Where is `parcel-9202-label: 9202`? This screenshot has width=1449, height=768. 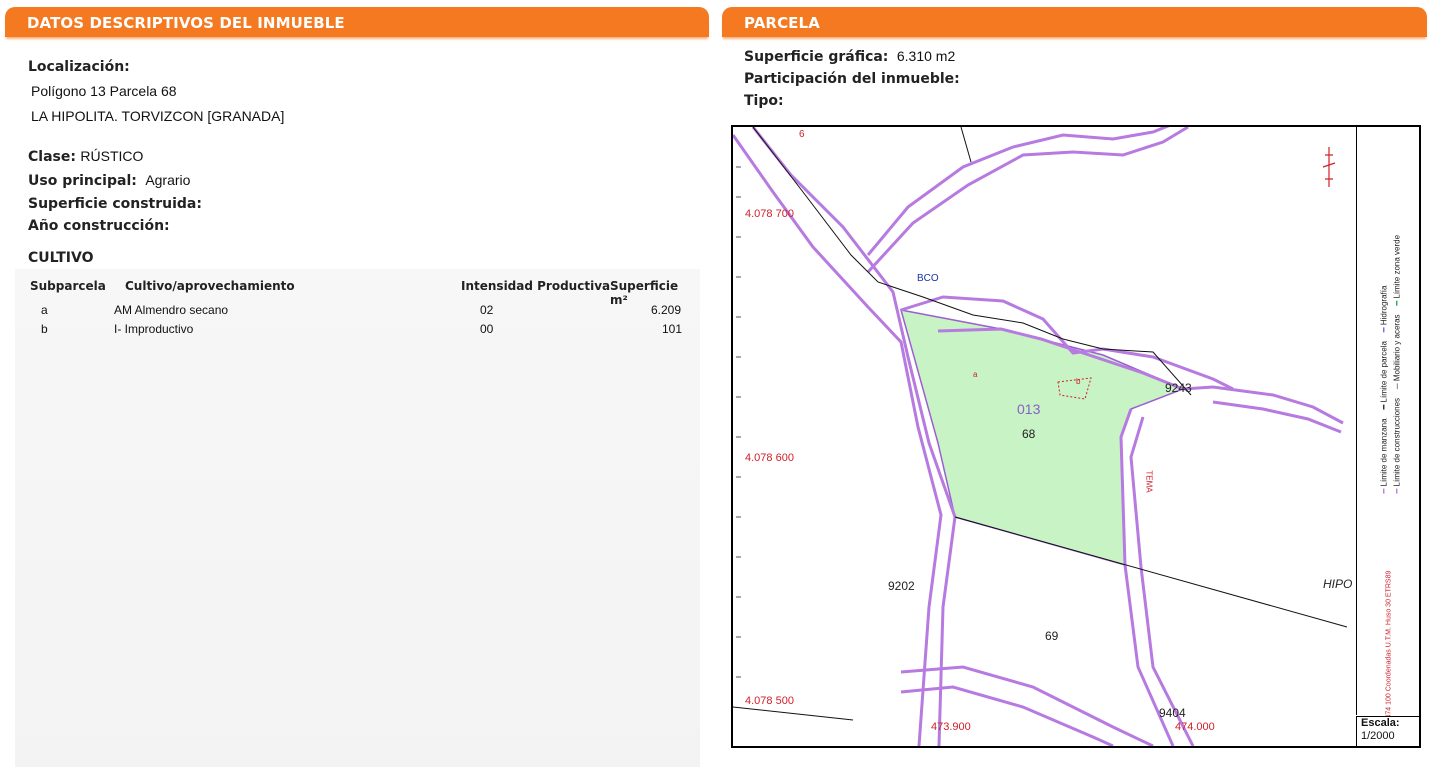
parcel-9202-label: 9202 is located at coordinates (901, 586).